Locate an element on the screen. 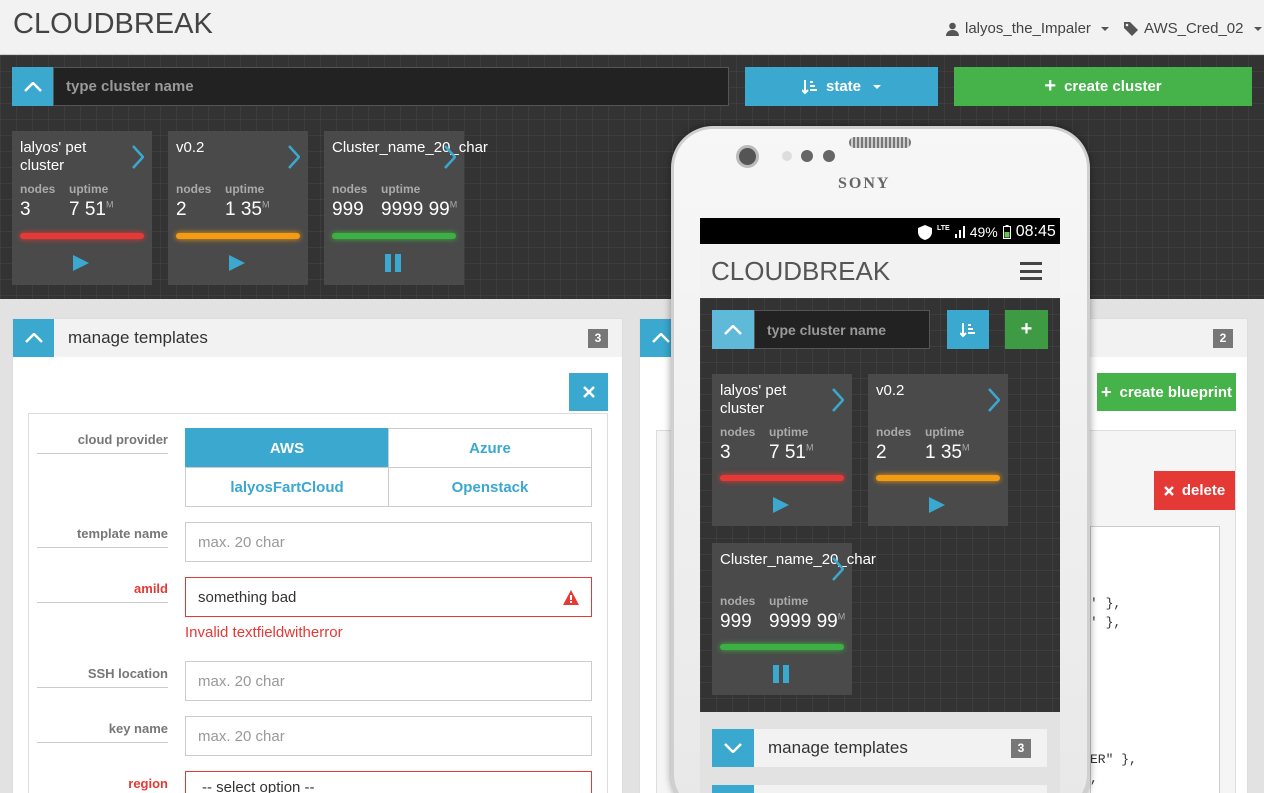  phone-next-panel-header is located at coordinates (879, 789).